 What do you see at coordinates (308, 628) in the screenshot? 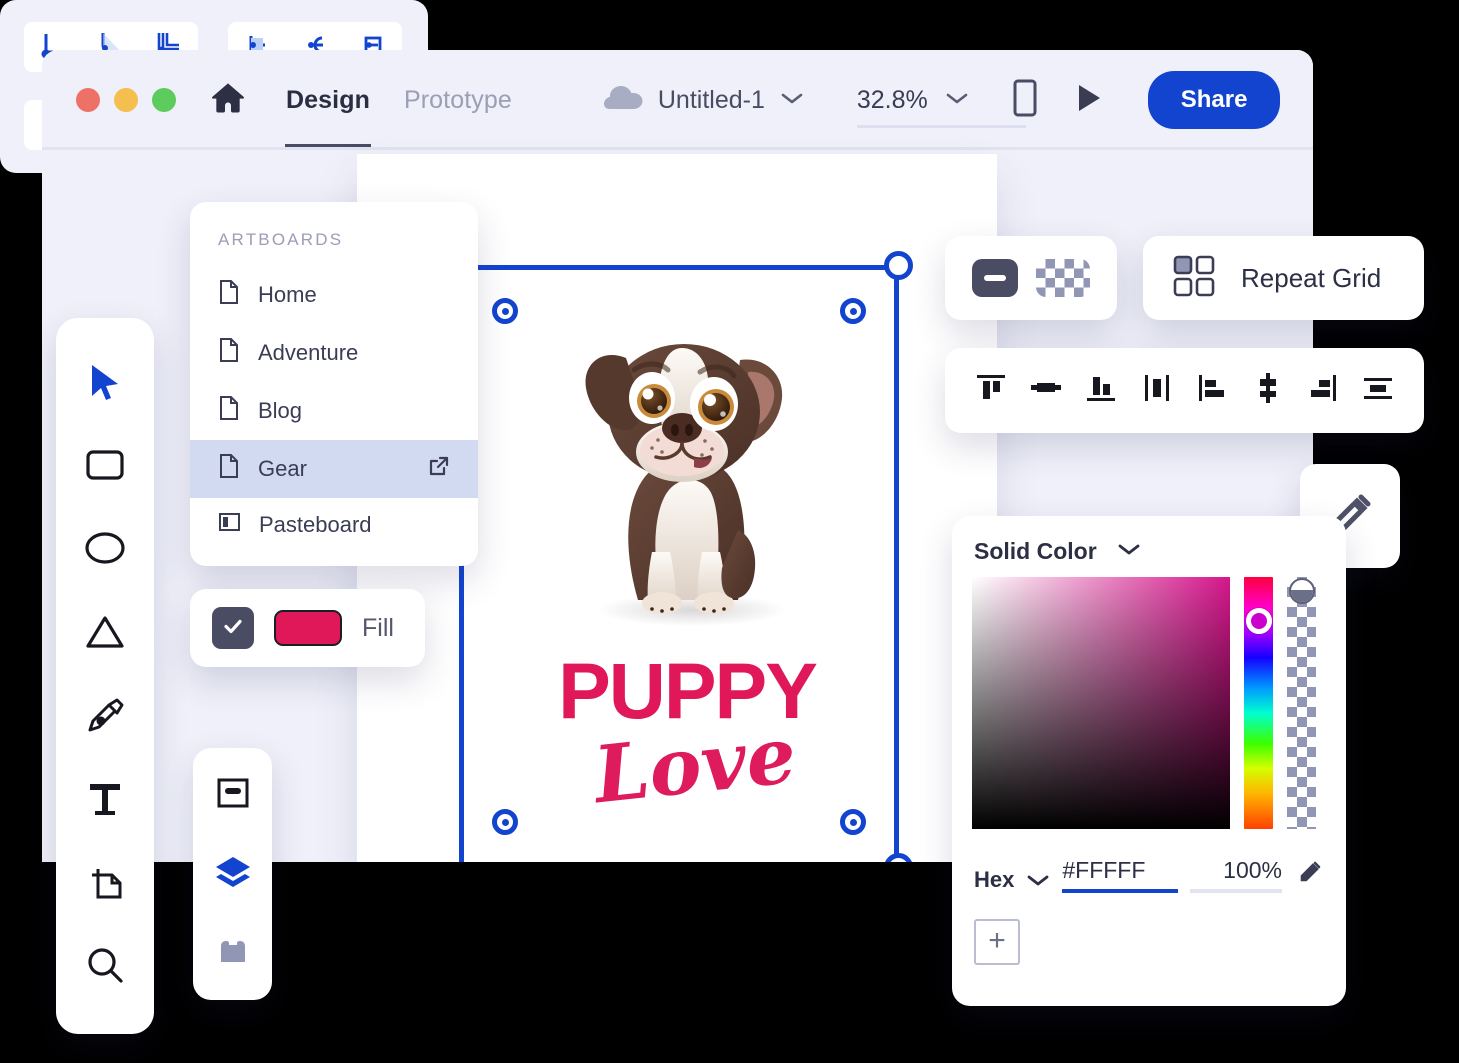
I see `fill-color-swatch` at bounding box center [308, 628].